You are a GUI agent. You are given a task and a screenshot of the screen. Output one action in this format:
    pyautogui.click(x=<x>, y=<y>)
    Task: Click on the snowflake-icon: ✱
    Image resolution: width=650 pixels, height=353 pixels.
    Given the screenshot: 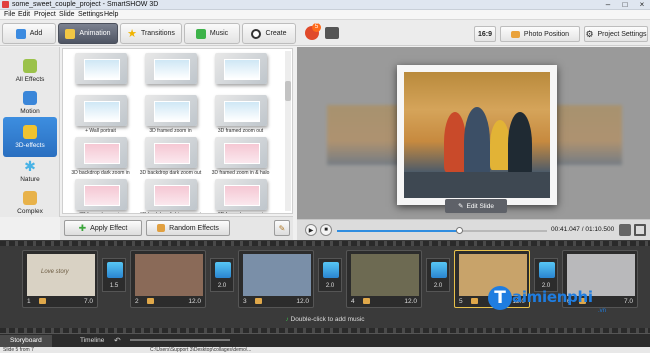 What is the action you would take?
    pyautogui.click(x=30, y=166)
    